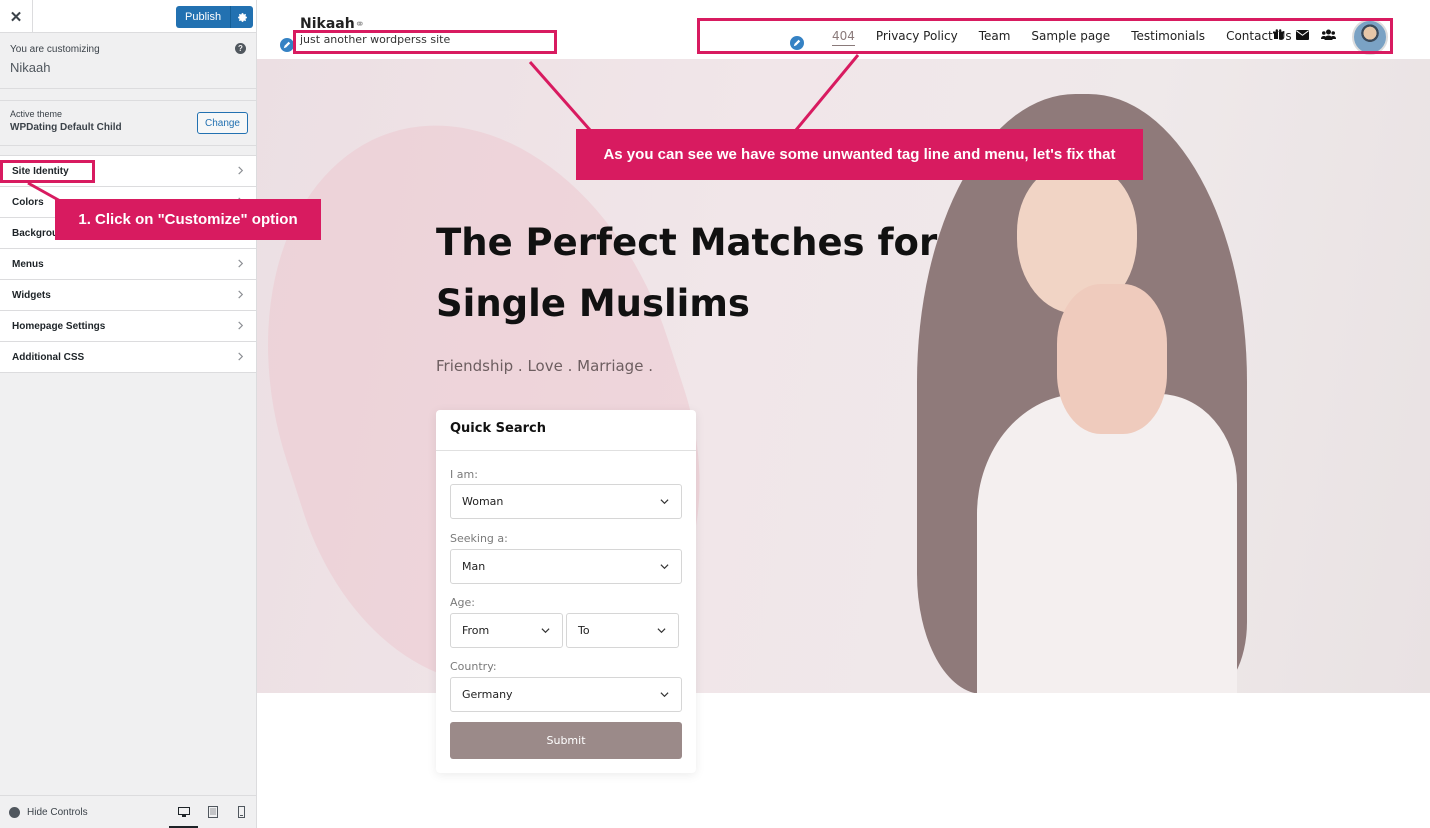 The height and width of the screenshot is (828, 1430). I want to click on section-label: Menus, so click(28, 264).